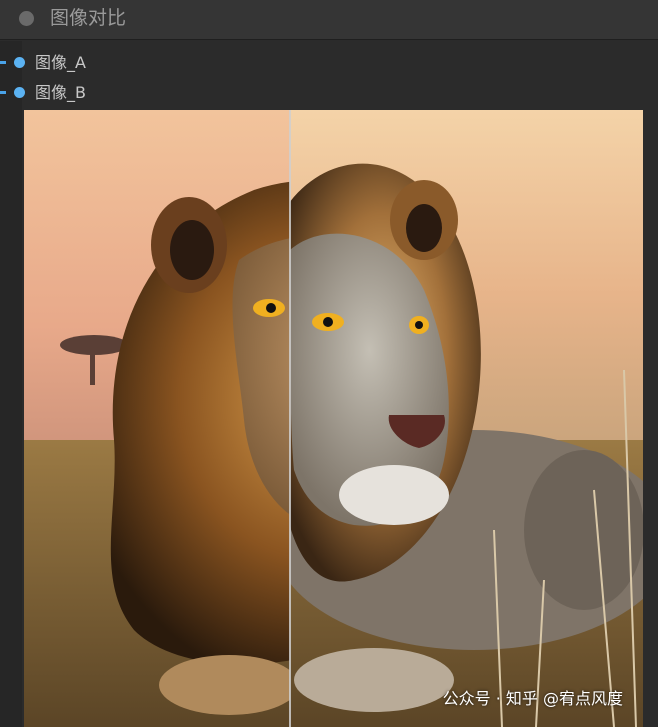  What do you see at coordinates (26, 18) in the screenshot?
I see `node-collapse-dot` at bounding box center [26, 18].